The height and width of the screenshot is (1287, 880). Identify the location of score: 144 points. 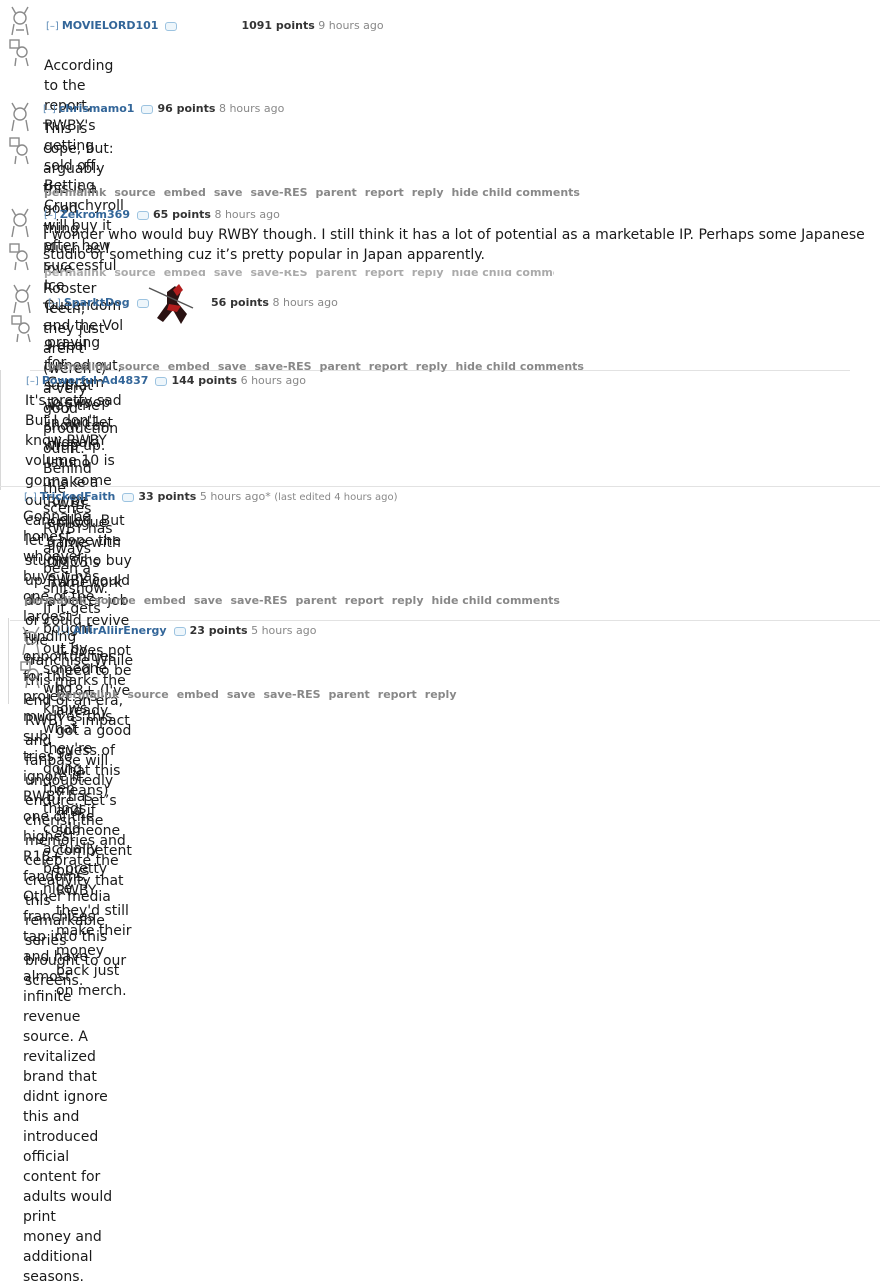
(204, 380).